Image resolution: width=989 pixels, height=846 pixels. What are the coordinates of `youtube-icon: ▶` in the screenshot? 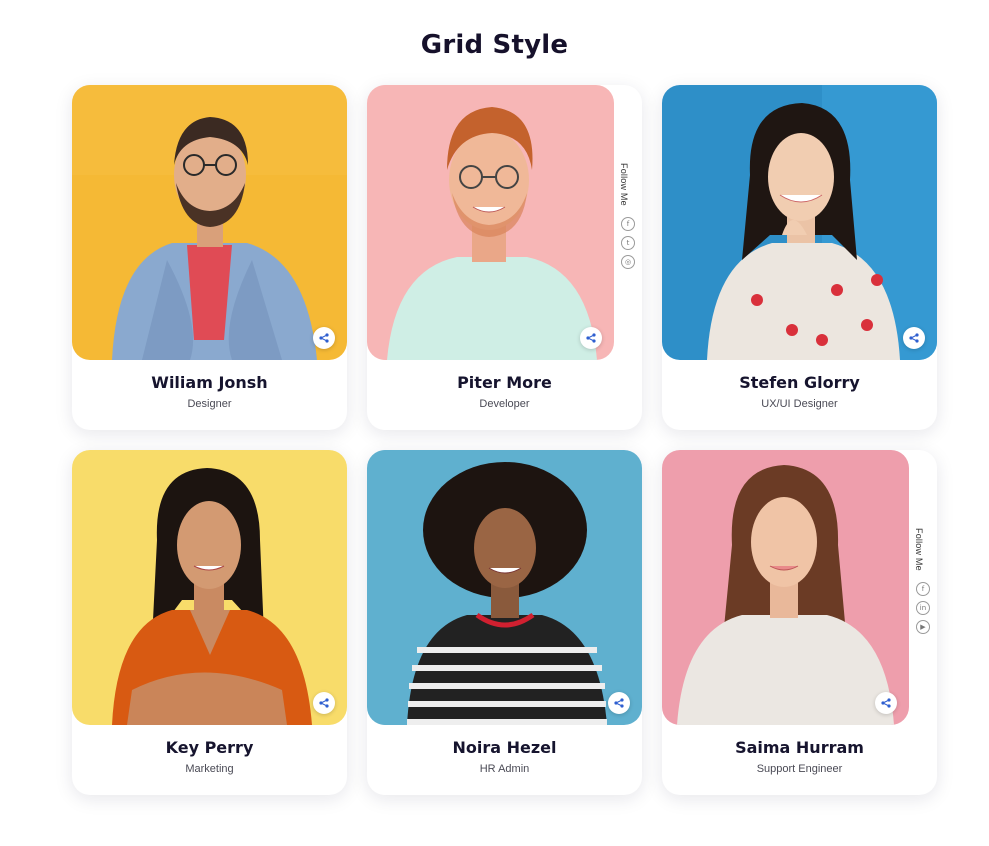 It's located at (923, 627).